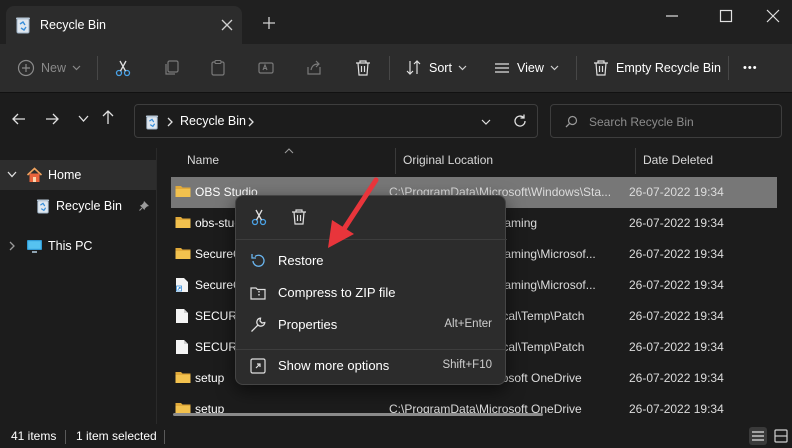 This screenshot has height=448, width=792. Describe the element at coordinates (108, 117) in the screenshot. I see `up-arrow-icon` at that location.